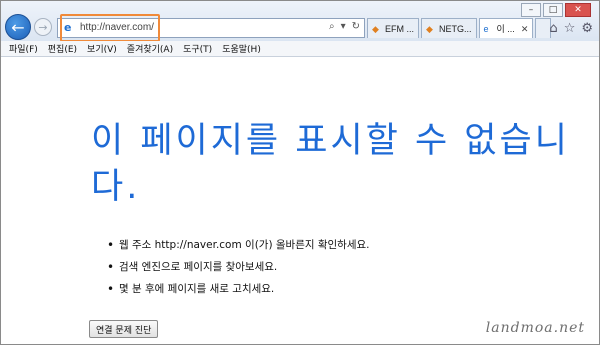  What do you see at coordinates (535, 328) in the screenshot?
I see `watermark: landmoa.net` at bounding box center [535, 328].